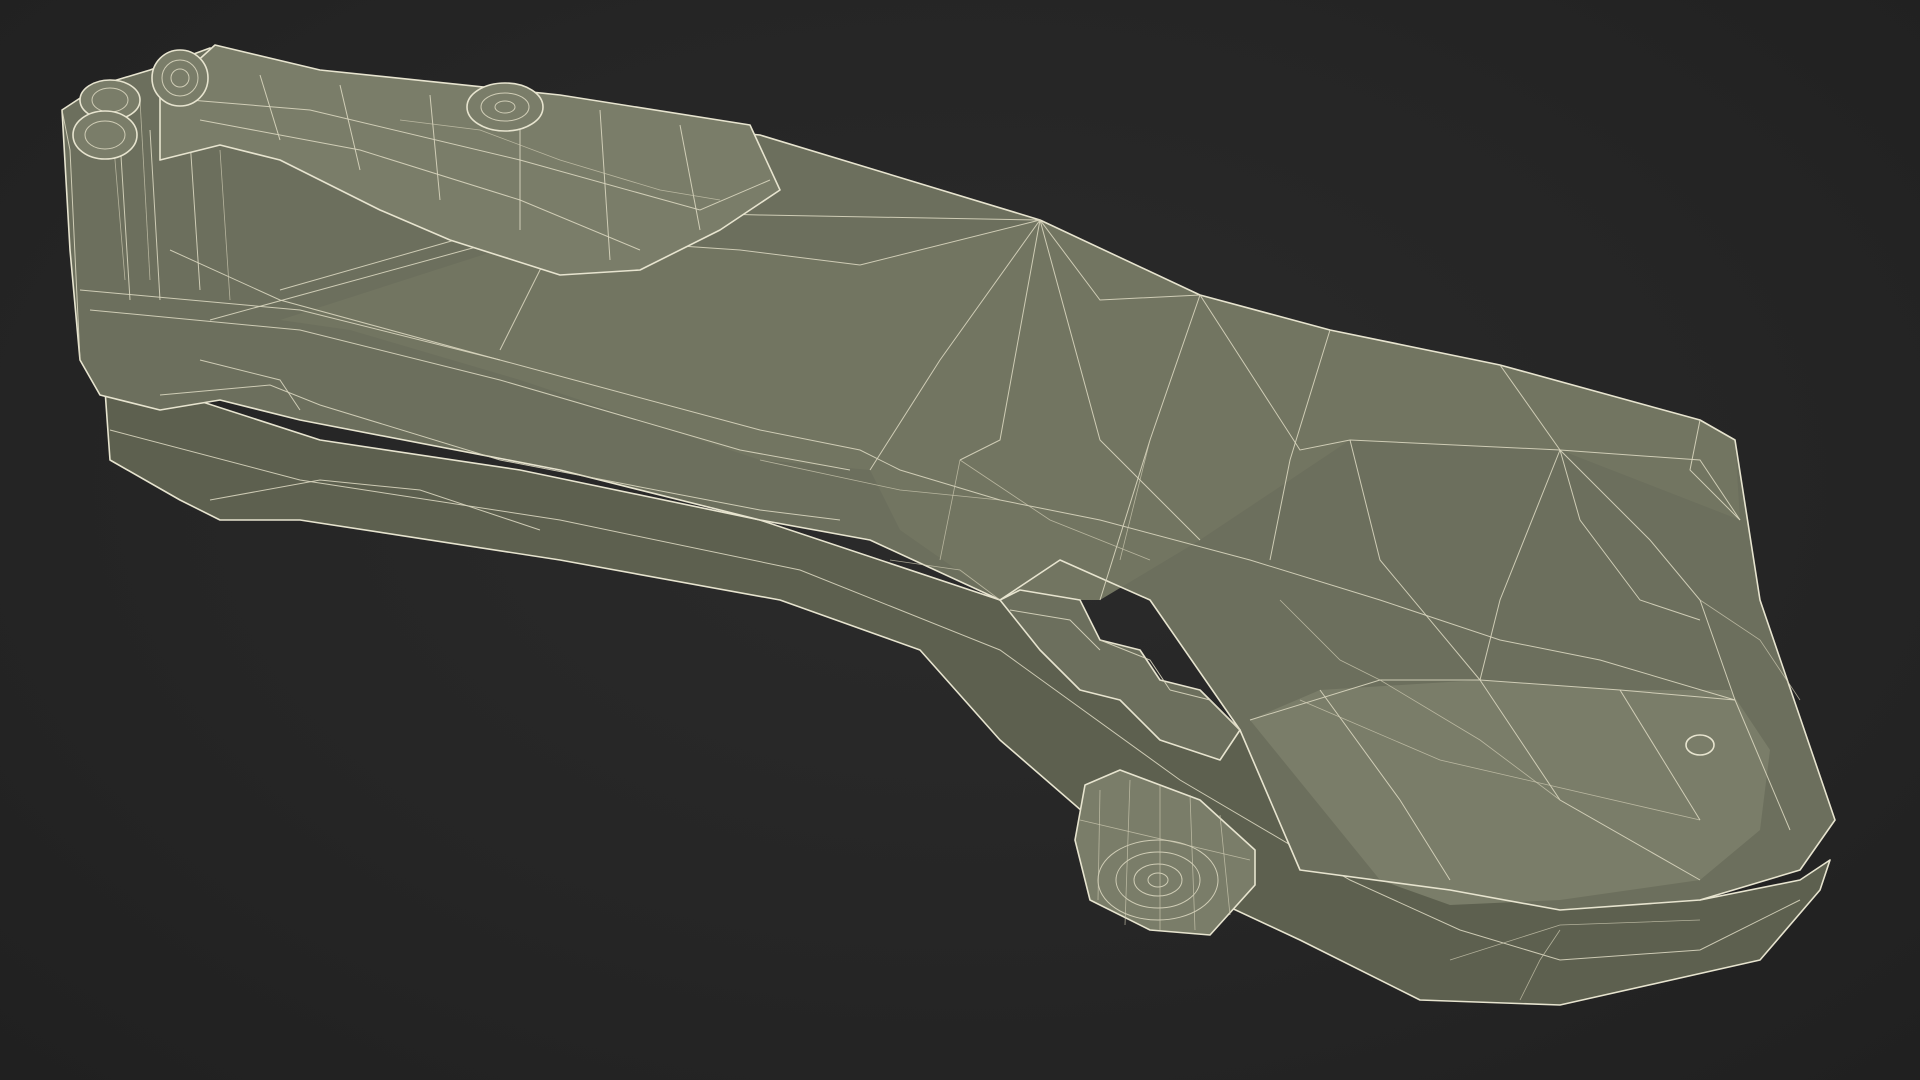  I want to click on pivot-screw-top, so click(180, 78).